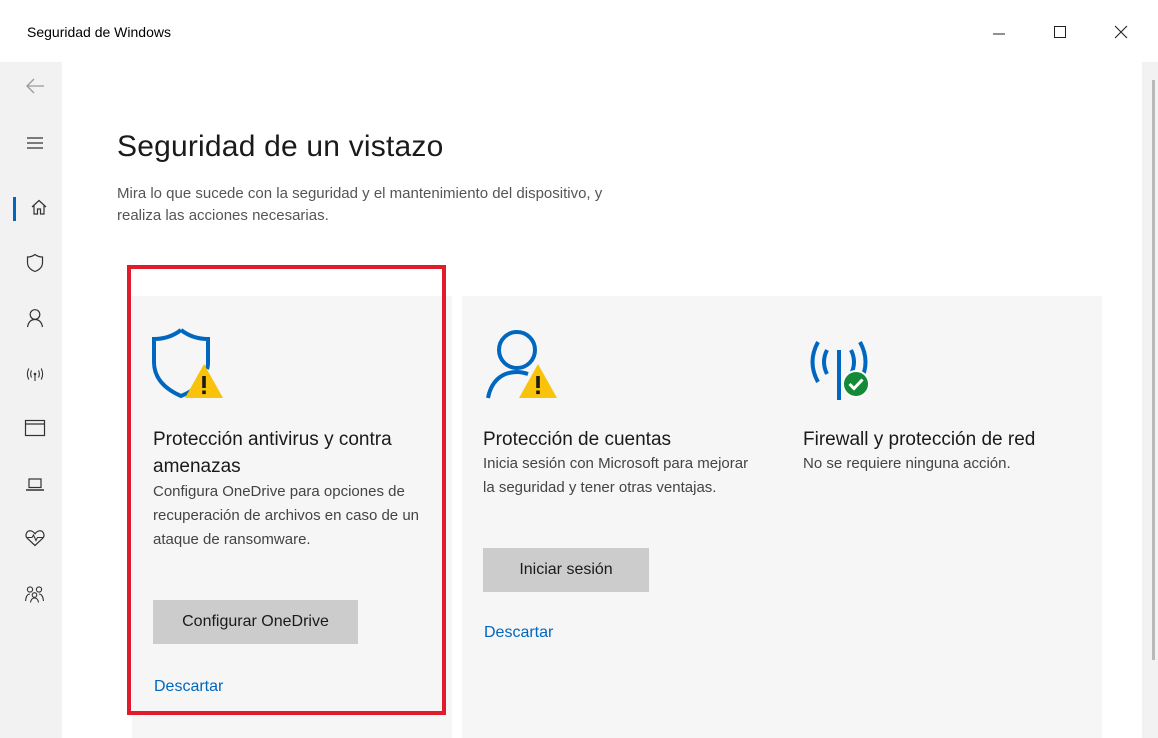 This screenshot has height=738, width=1158. What do you see at coordinates (35, 538) in the screenshot?
I see `heart-pulse-icon` at bounding box center [35, 538].